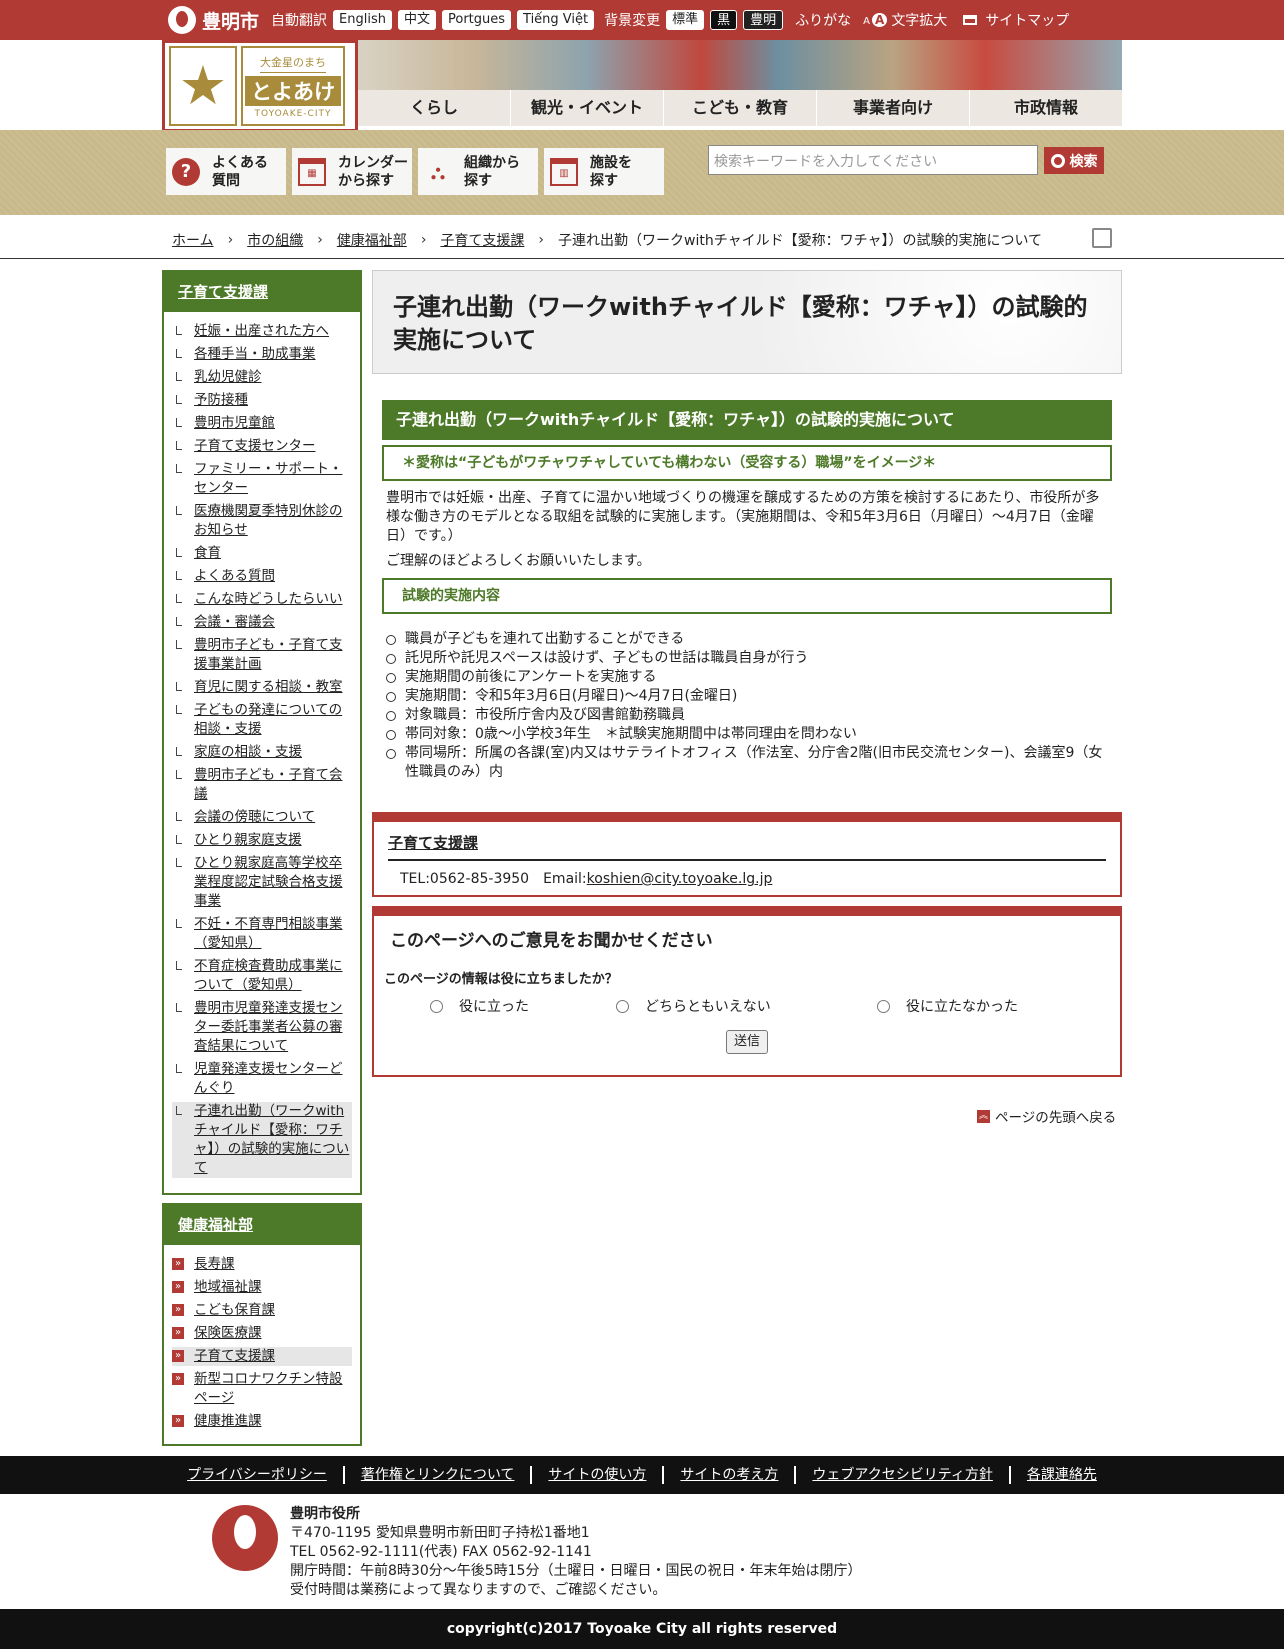 The width and height of the screenshot is (1284, 1649). What do you see at coordinates (478, 171) in the screenshot?
I see `org-button: ⛬ 組織から 探す` at bounding box center [478, 171].